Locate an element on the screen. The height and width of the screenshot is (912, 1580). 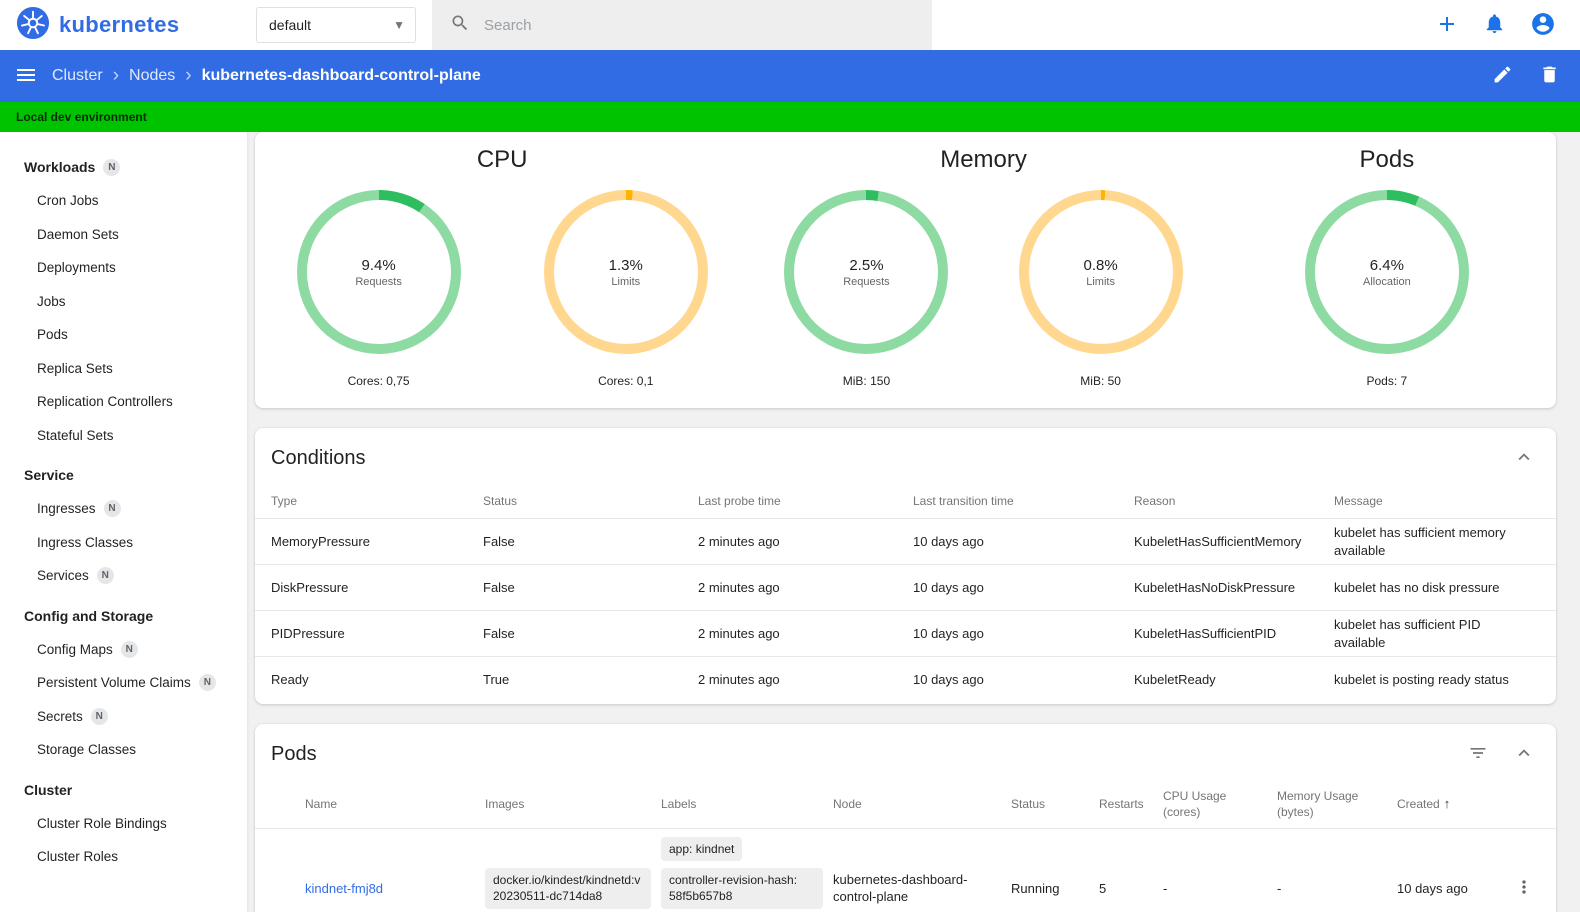
gauge-group-title-cpu: CPU is located at coordinates (502, 159).